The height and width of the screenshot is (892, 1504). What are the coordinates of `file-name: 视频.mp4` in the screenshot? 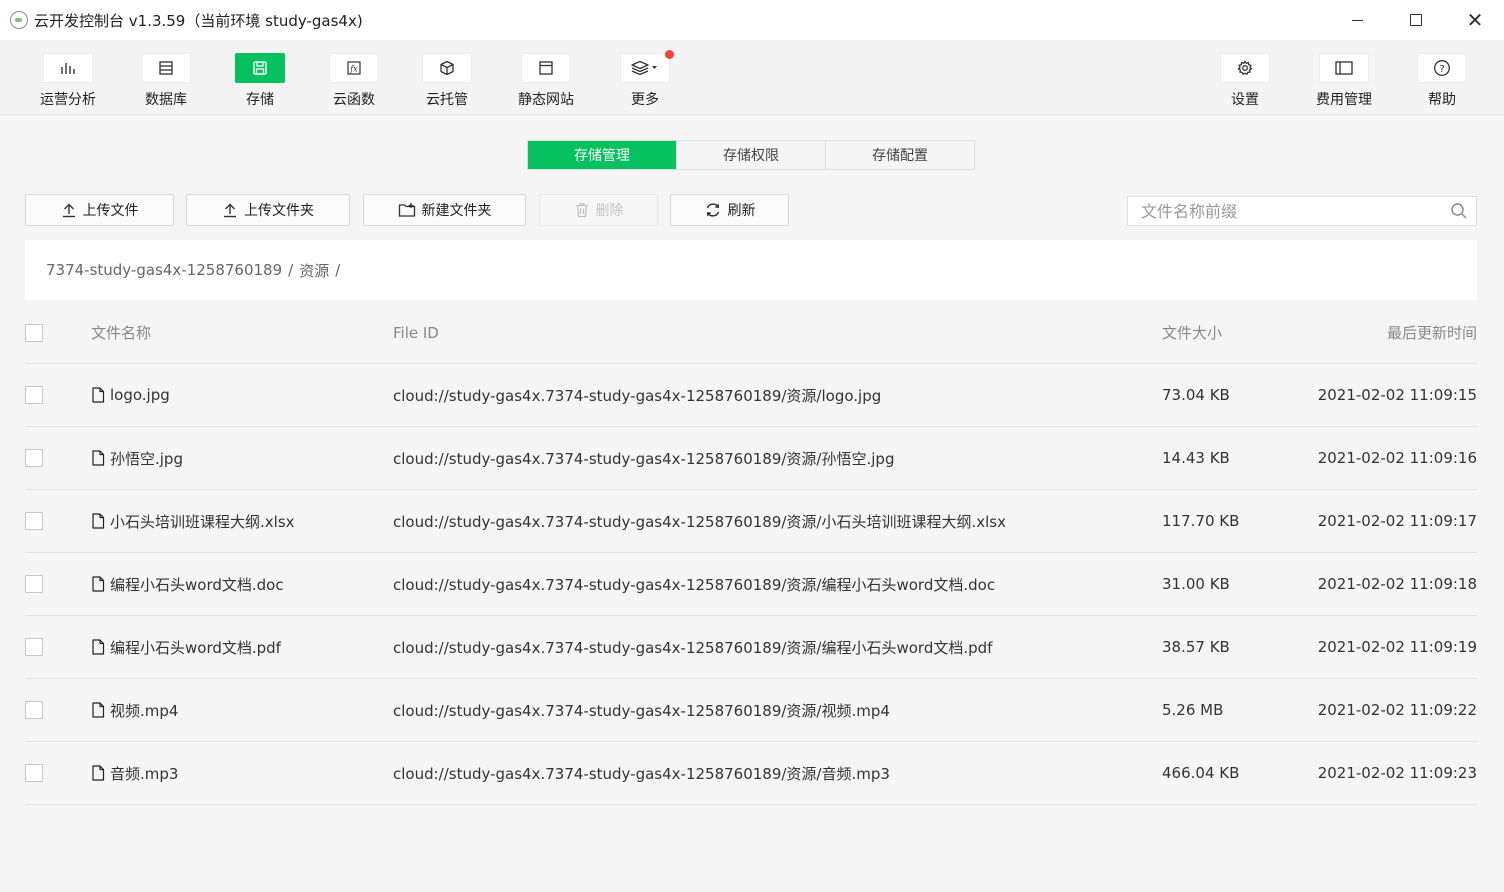 It's located at (144, 710).